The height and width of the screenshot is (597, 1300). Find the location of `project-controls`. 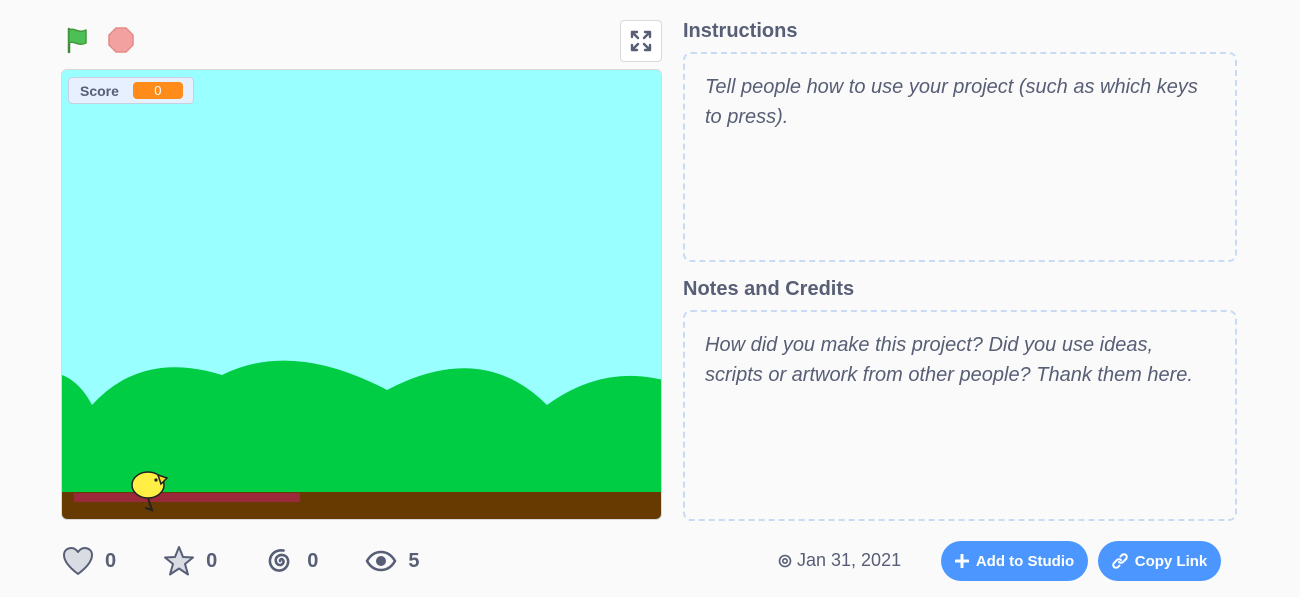

project-controls is located at coordinates (99, 40).